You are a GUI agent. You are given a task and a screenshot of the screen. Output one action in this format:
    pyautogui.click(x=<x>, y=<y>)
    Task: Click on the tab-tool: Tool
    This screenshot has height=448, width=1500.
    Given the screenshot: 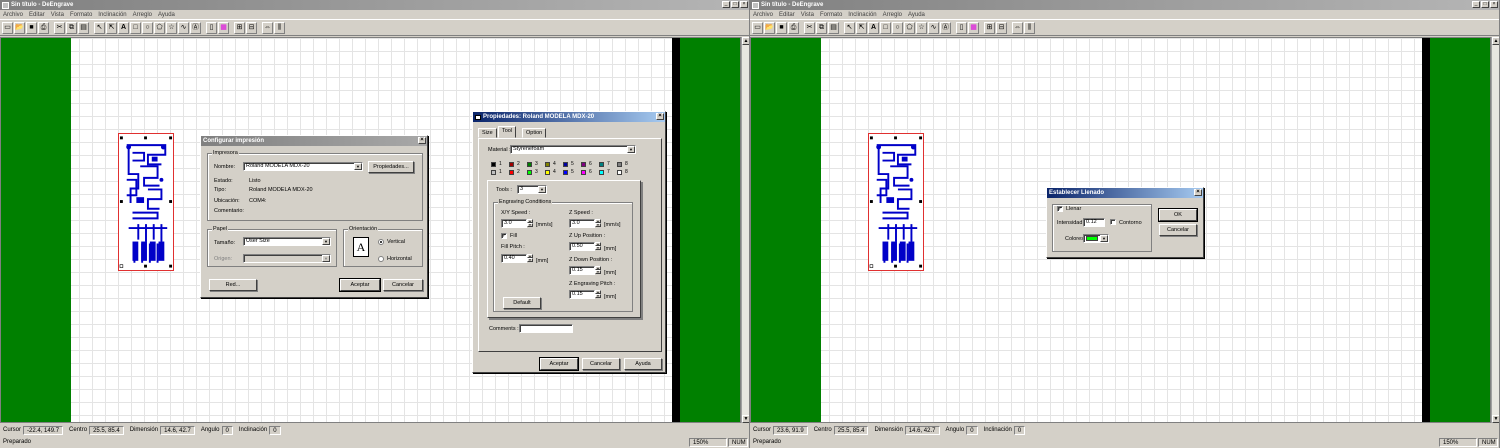 What is the action you would take?
    pyautogui.click(x=507, y=132)
    